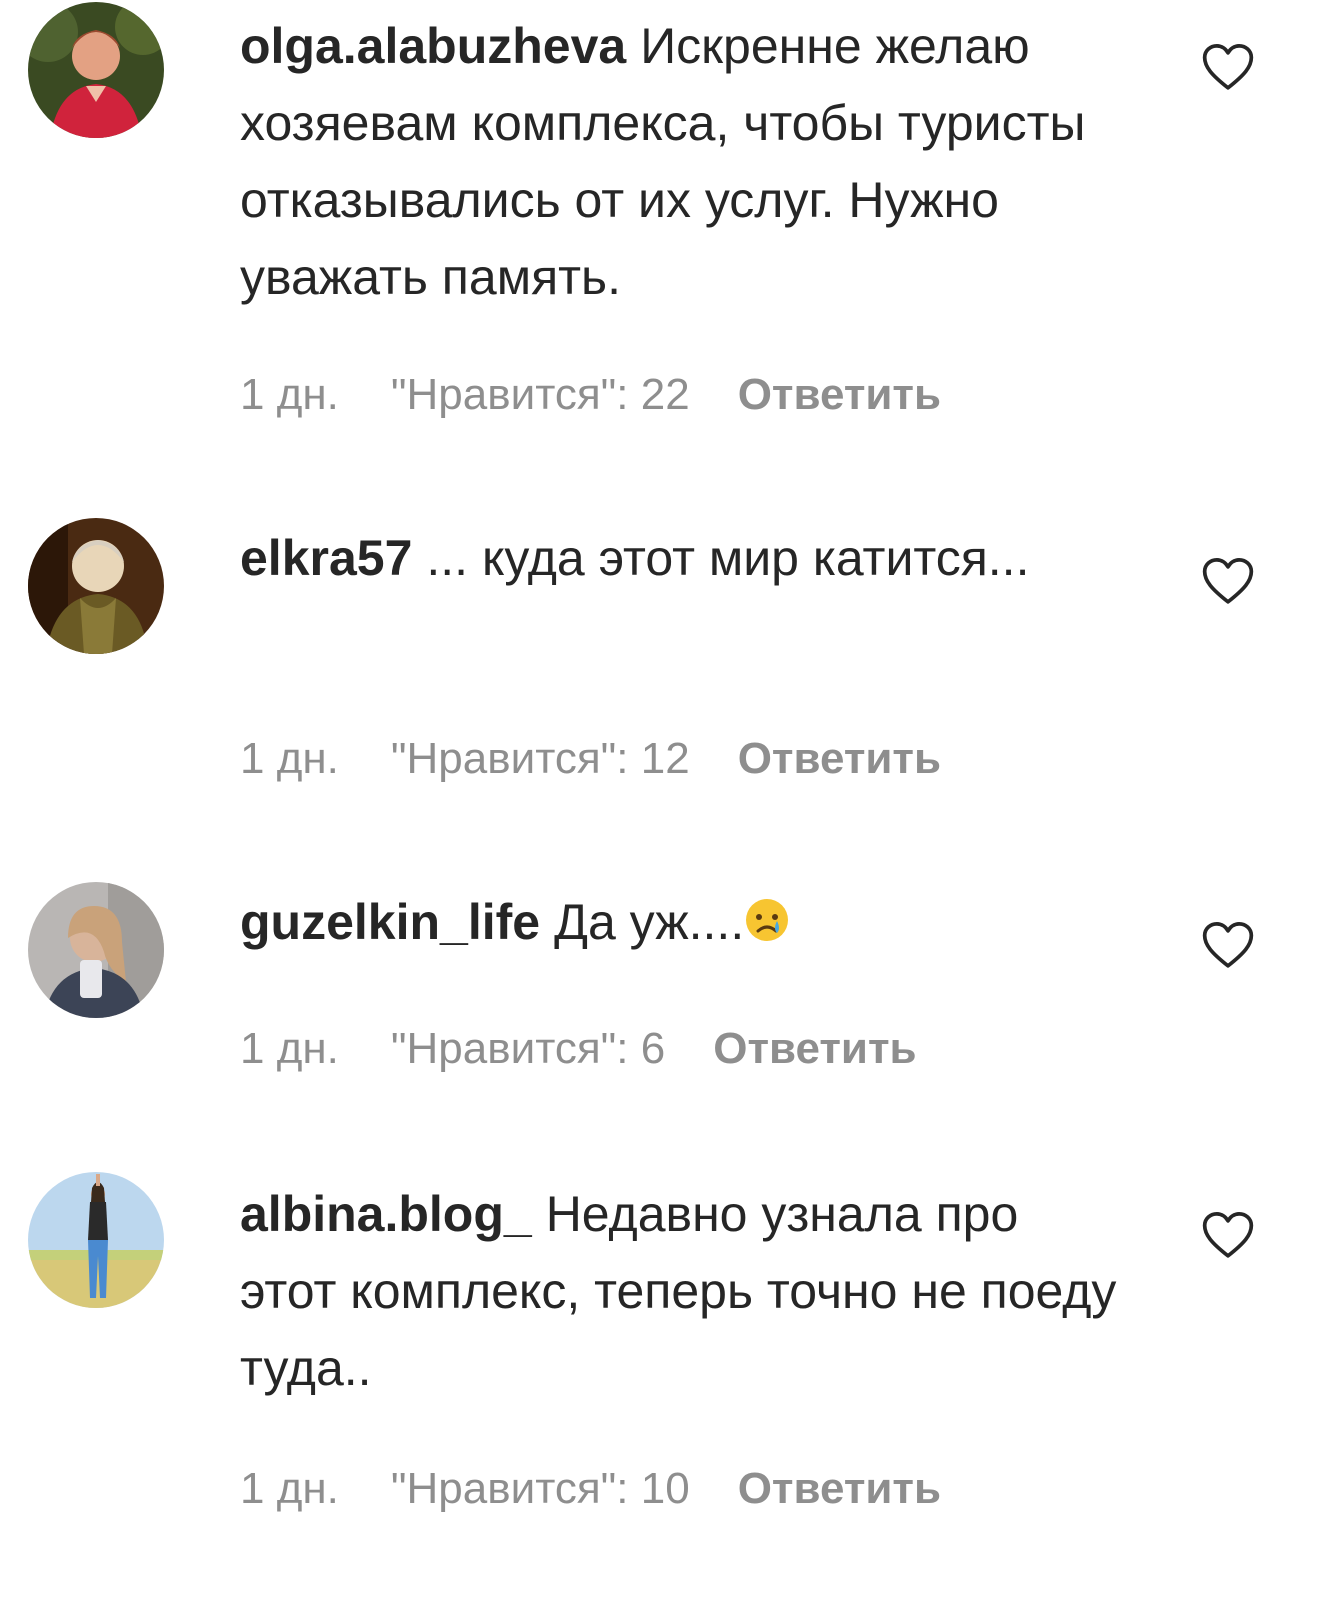 This screenshot has width=1338, height=1600. Describe the element at coordinates (540, 758) in the screenshot. I see `comment-likes-count: "Нравится": 12` at that location.